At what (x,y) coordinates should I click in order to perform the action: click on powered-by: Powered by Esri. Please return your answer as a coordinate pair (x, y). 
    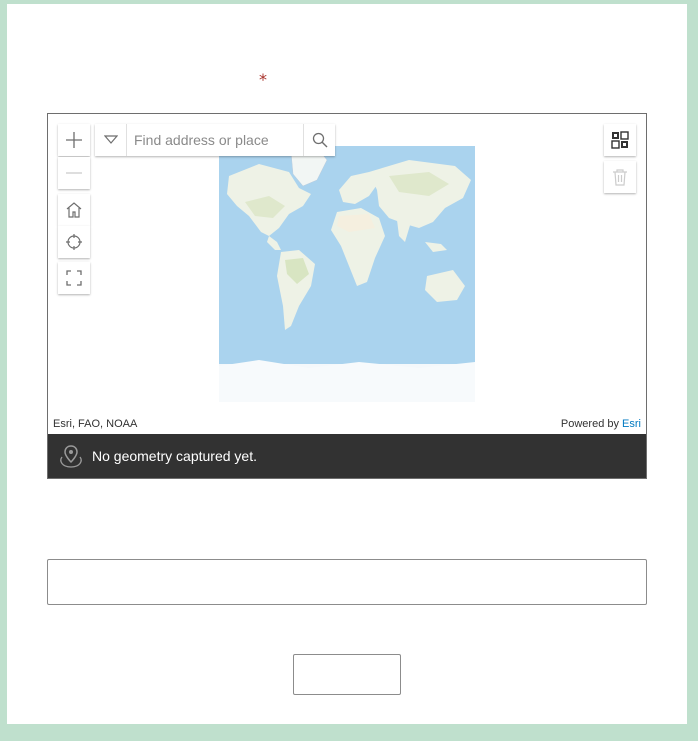
    Looking at the image, I should click on (601, 424).